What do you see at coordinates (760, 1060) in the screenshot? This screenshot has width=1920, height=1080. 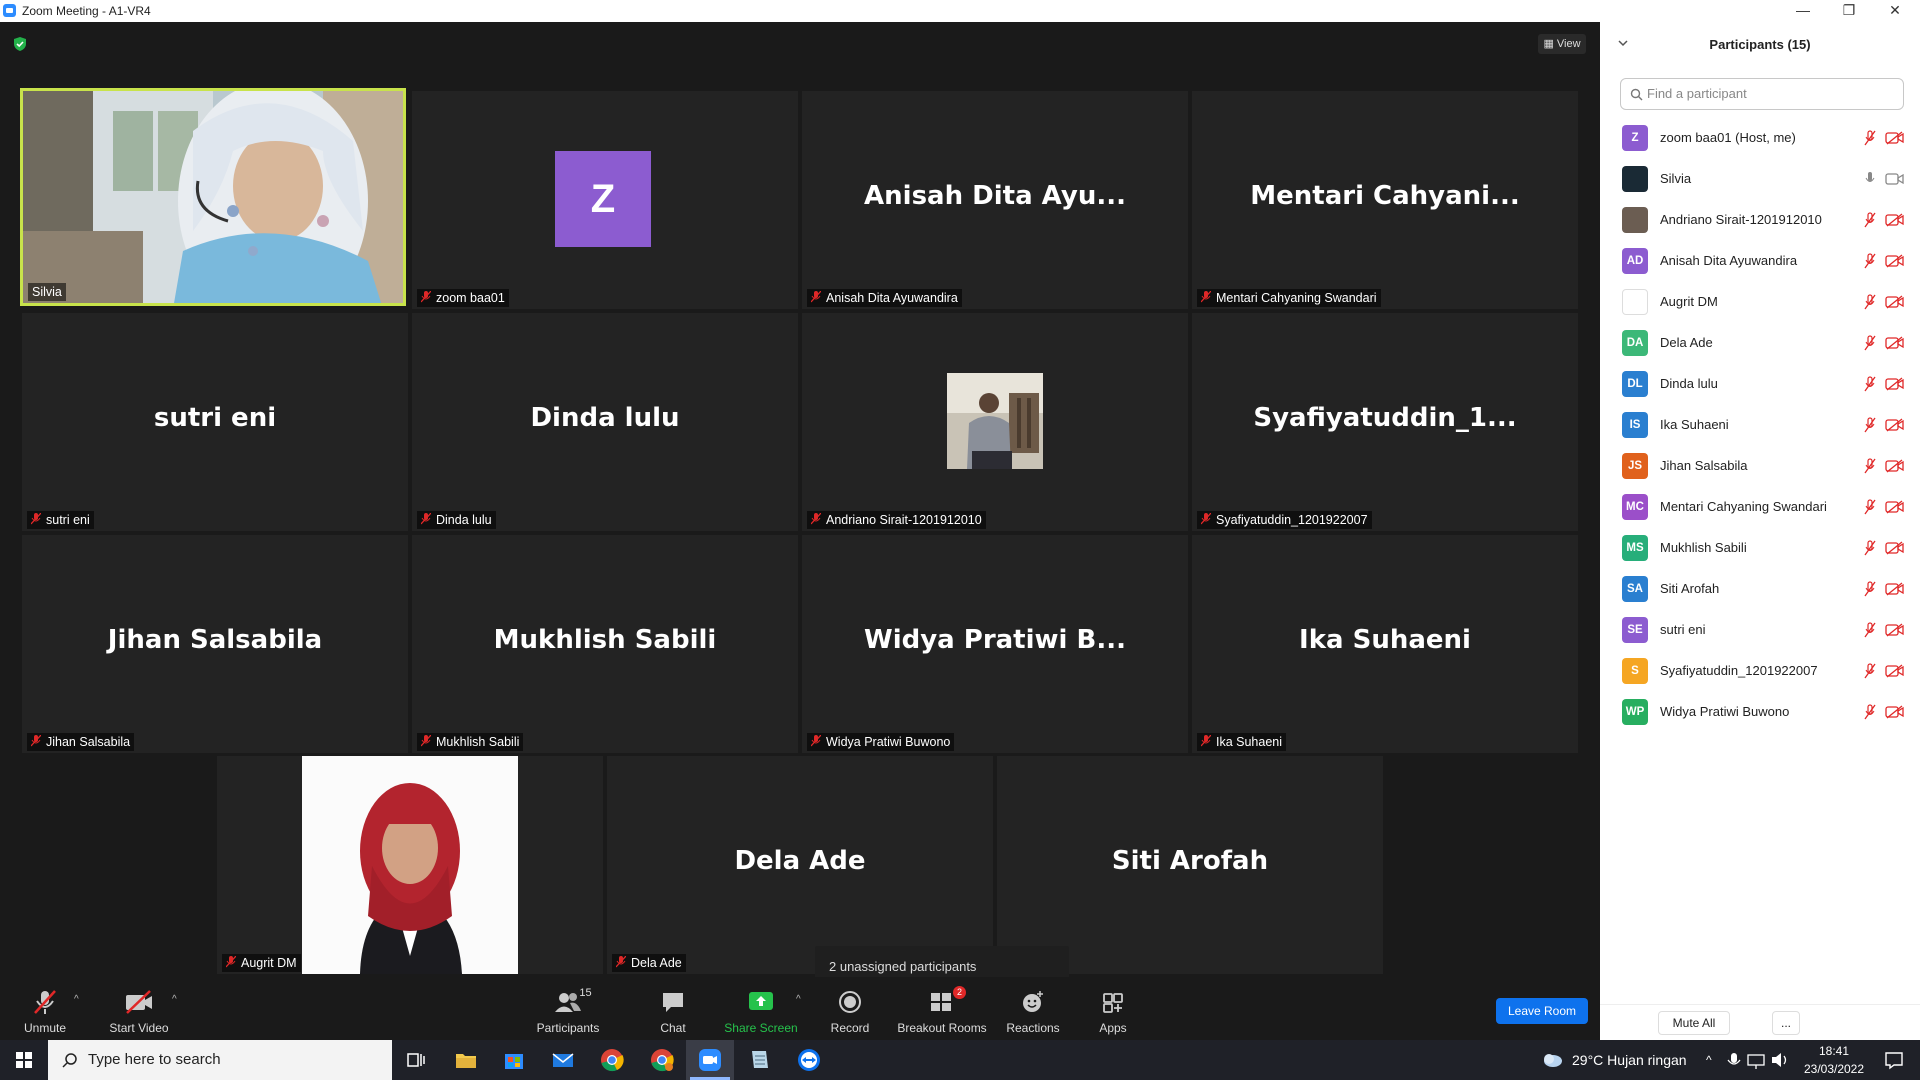 I see `notepad-icon` at bounding box center [760, 1060].